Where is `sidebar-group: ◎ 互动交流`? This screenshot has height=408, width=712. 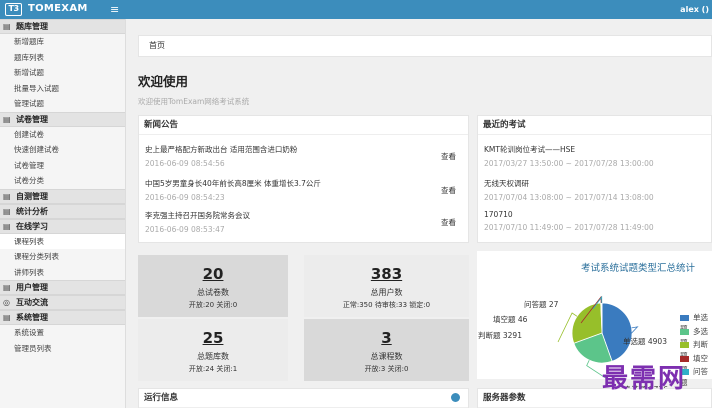
sidebar-group: ◎ 互动交流 is located at coordinates (62, 302).